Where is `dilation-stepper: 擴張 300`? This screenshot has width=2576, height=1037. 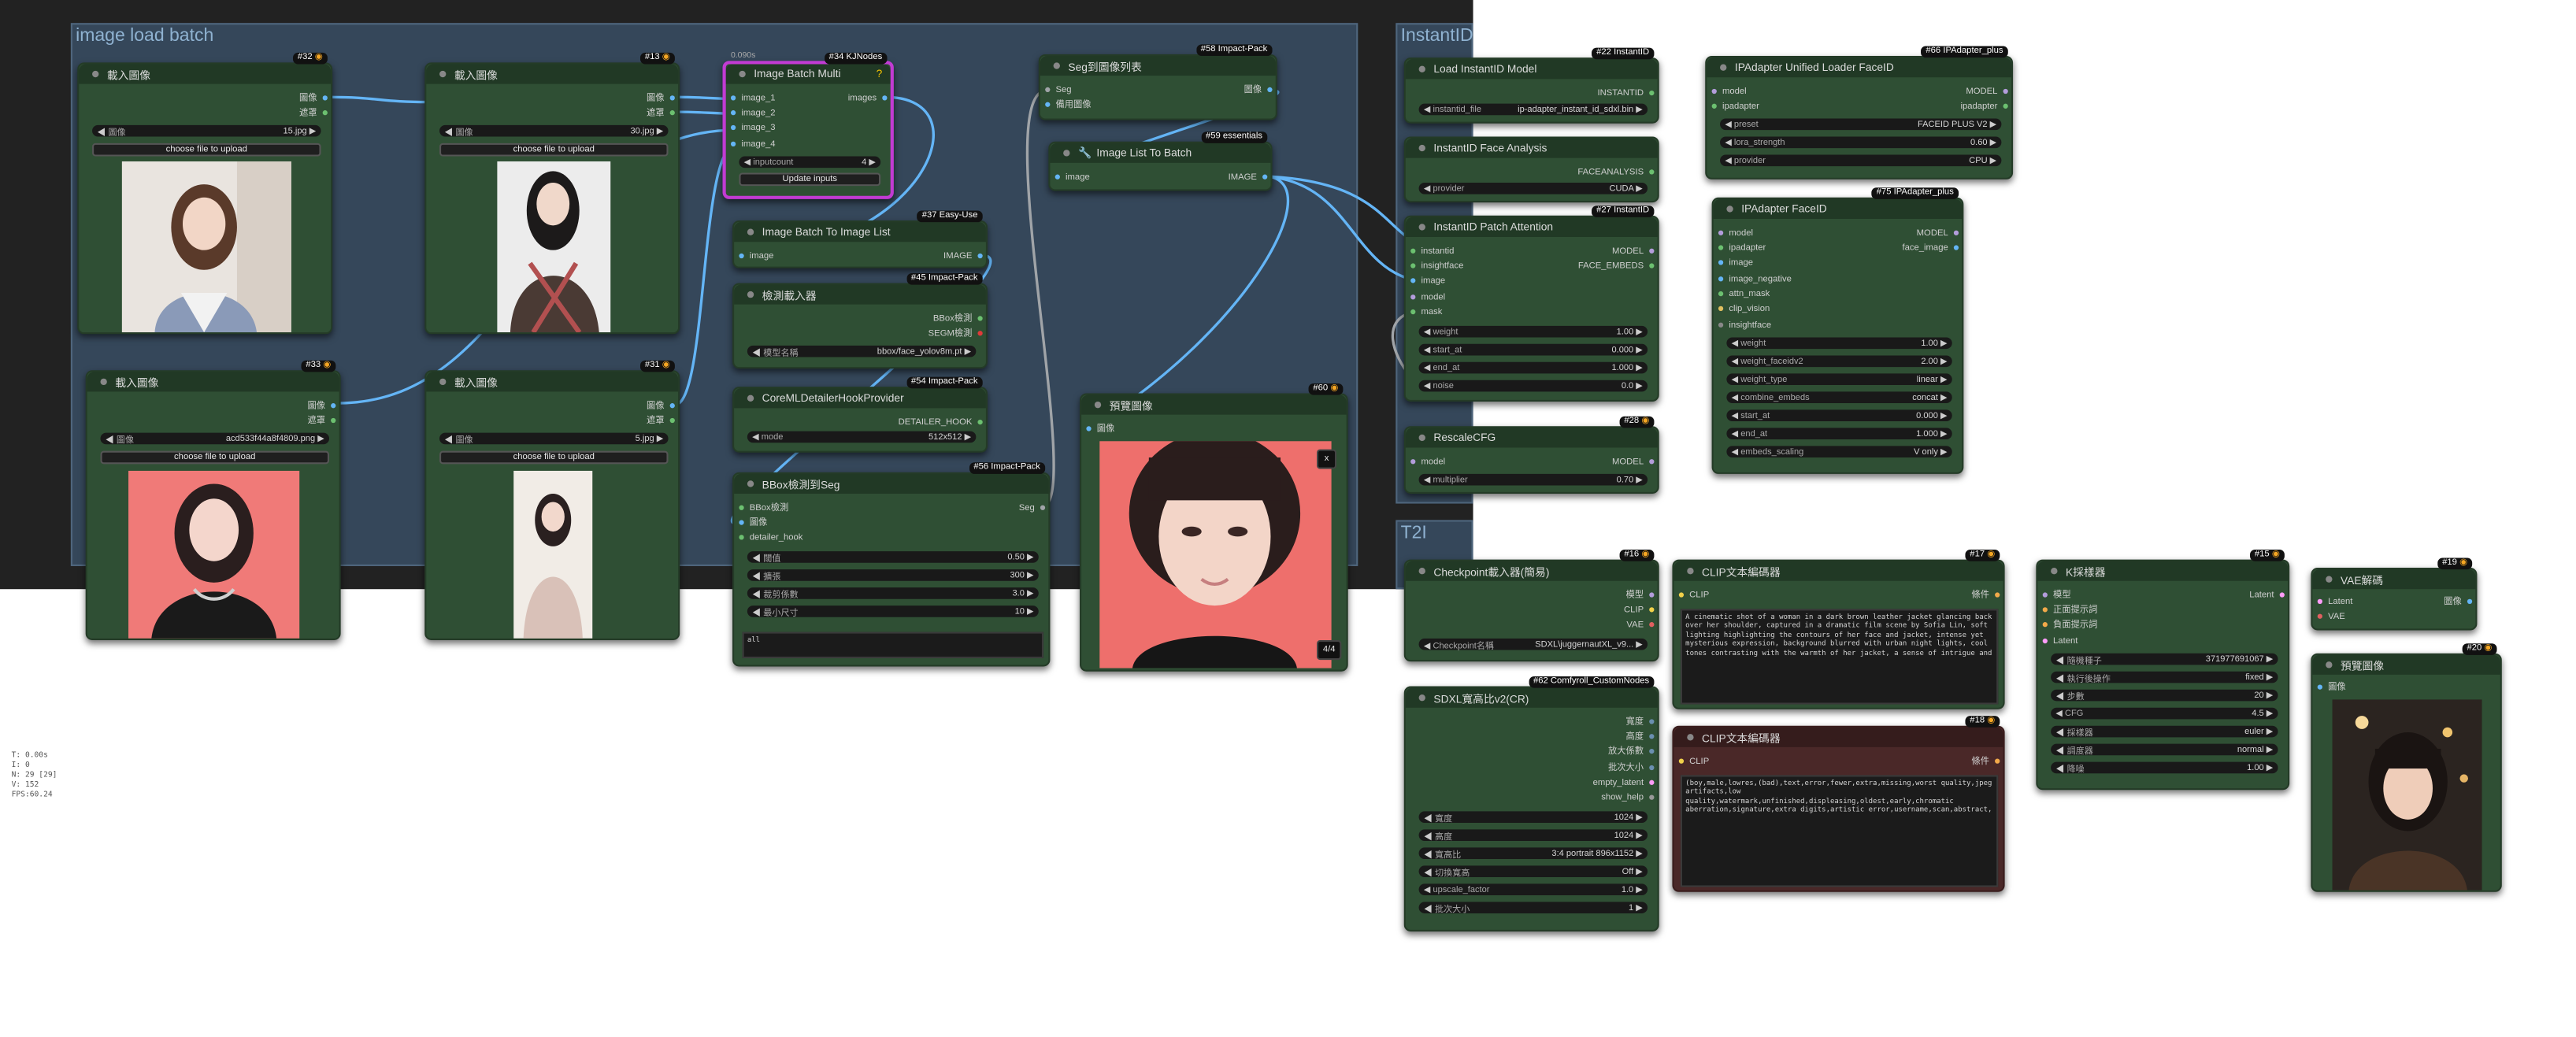
dilation-stepper: 擴張 300 is located at coordinates (893, 575).